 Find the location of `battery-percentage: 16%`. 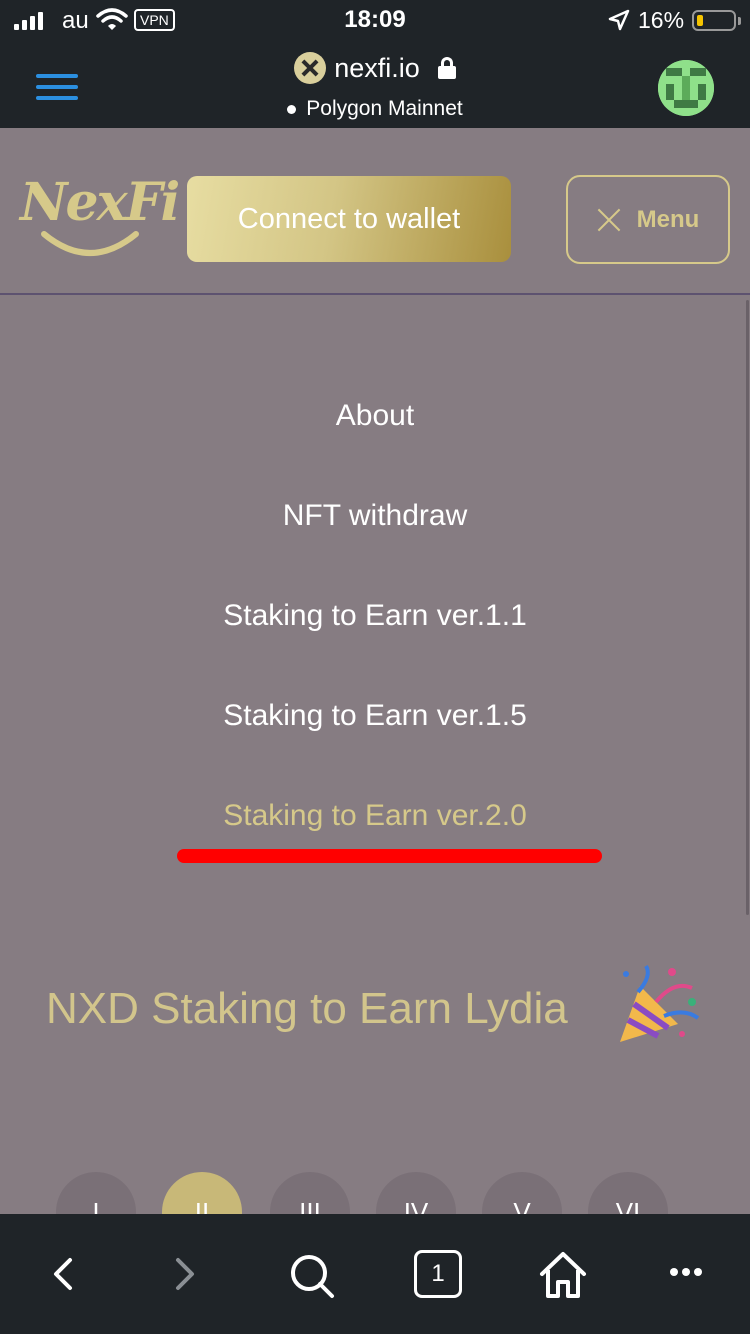

battery-percentage: 16% is located at coordinates (661, 20).